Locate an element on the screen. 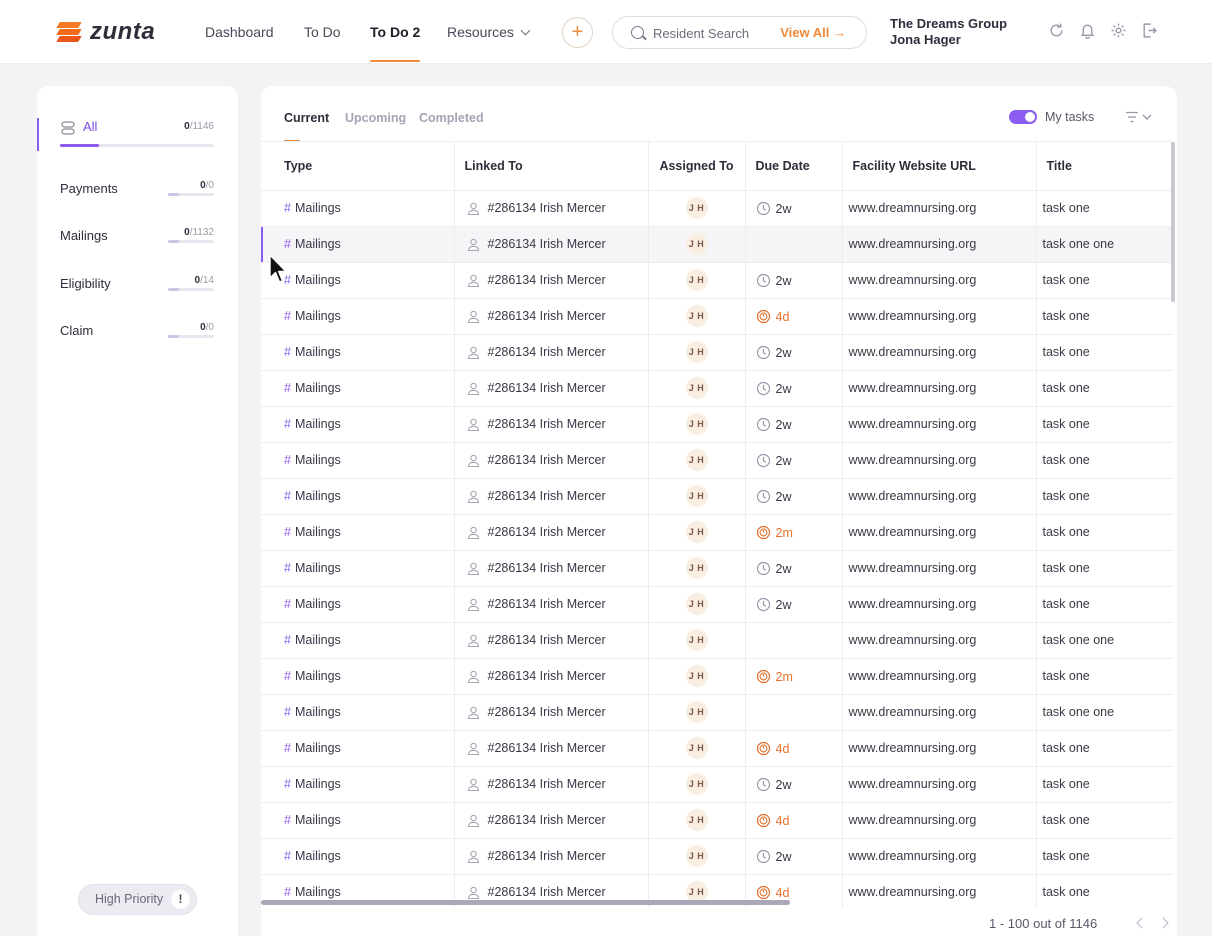  chevron-left-icon is located at coordinates (1142, 923).